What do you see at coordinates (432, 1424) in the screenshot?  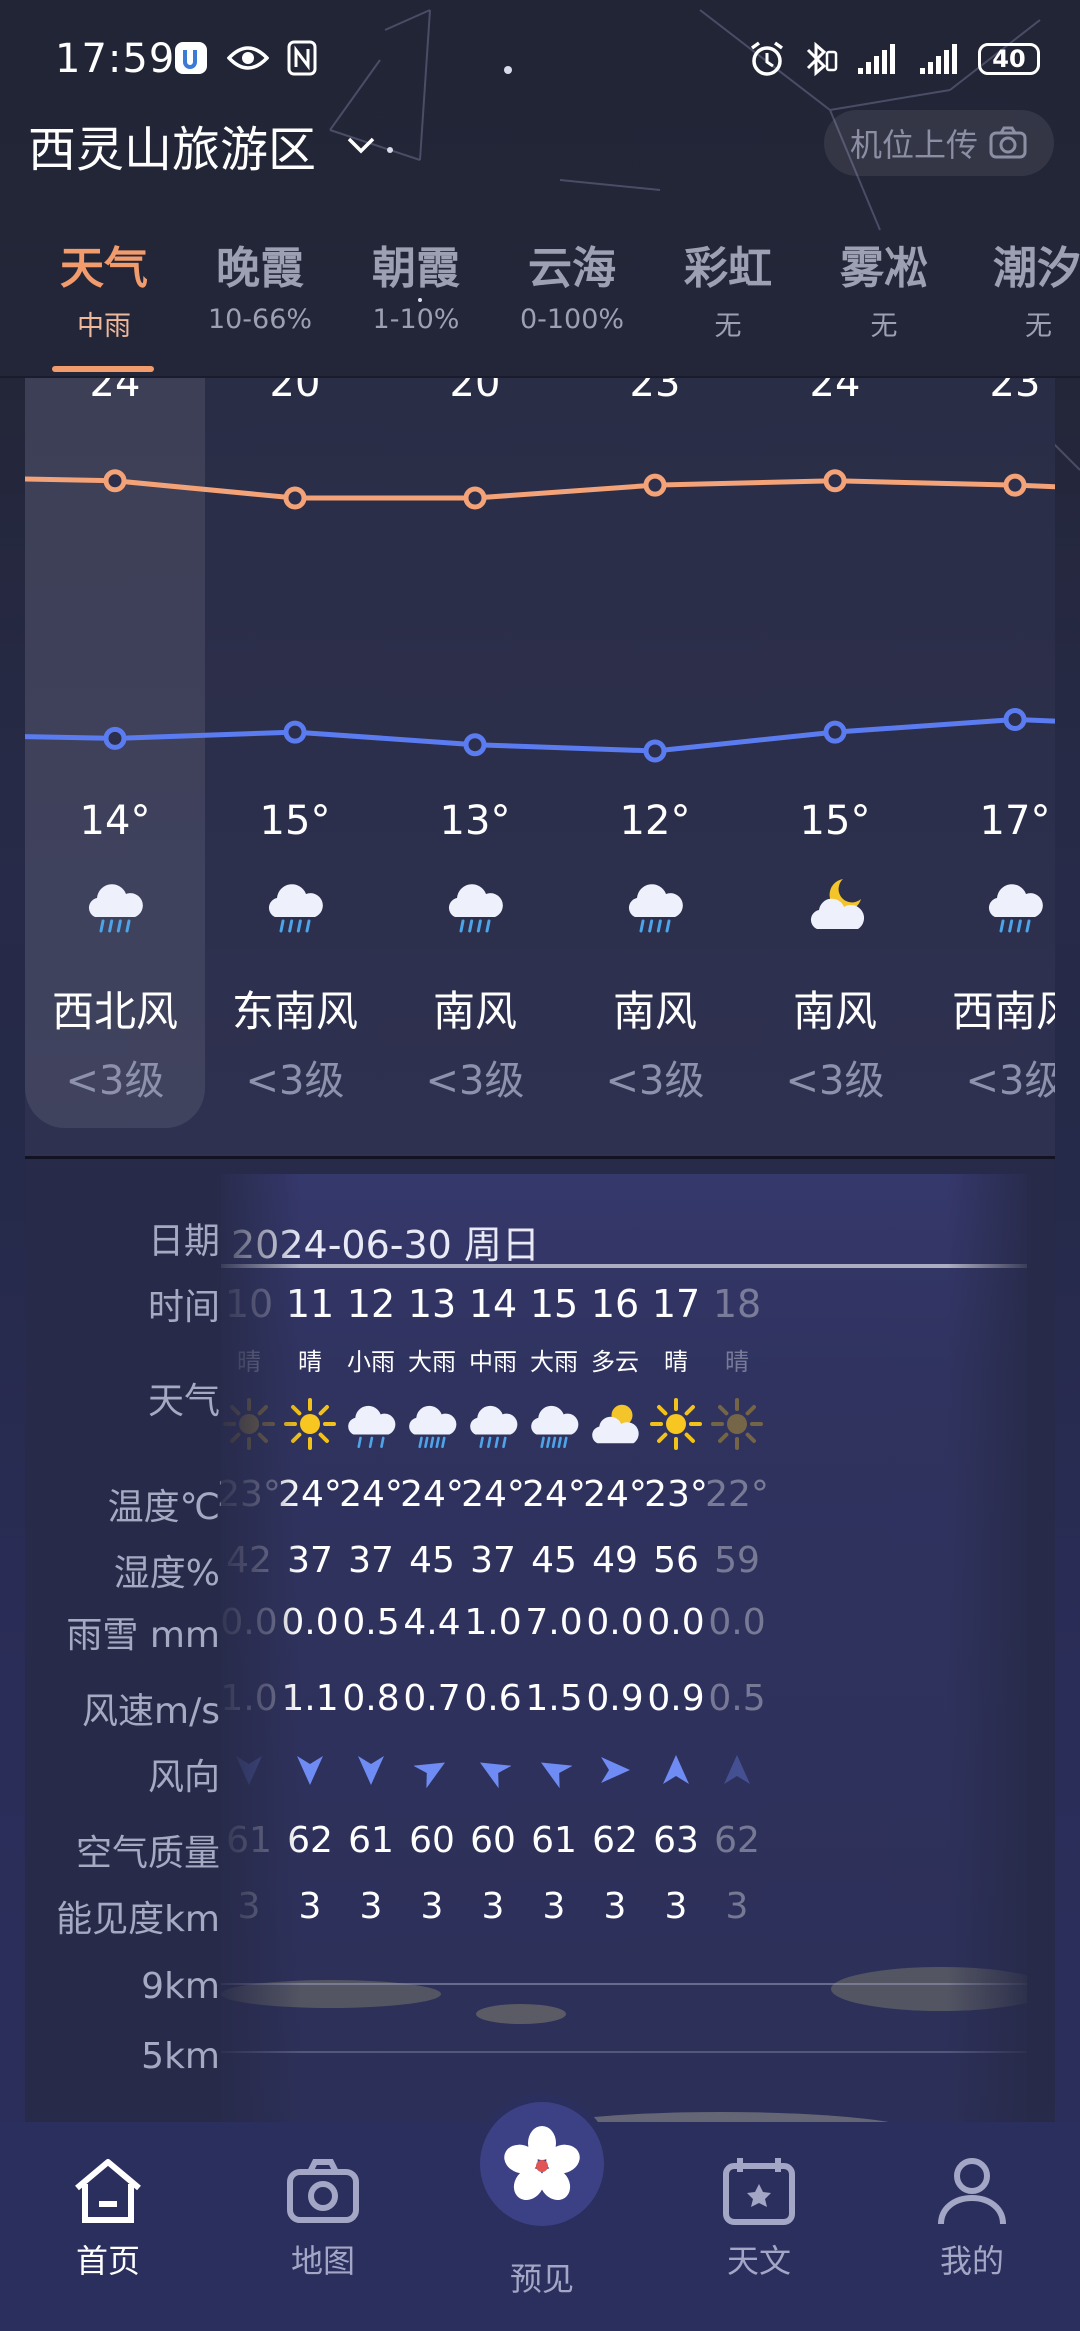 I see `heavy-rain-icon` at bounding box center [432, 1424].